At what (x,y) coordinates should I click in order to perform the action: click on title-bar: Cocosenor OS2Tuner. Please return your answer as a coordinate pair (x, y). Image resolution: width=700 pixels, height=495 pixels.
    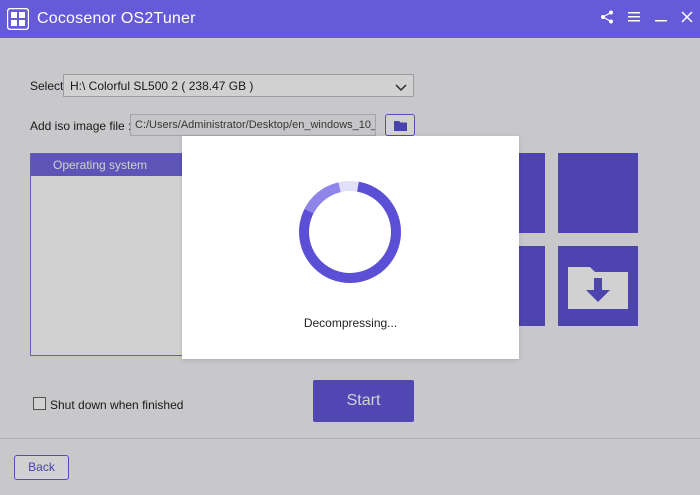
    Looking at the image, I should click on (350, 19).